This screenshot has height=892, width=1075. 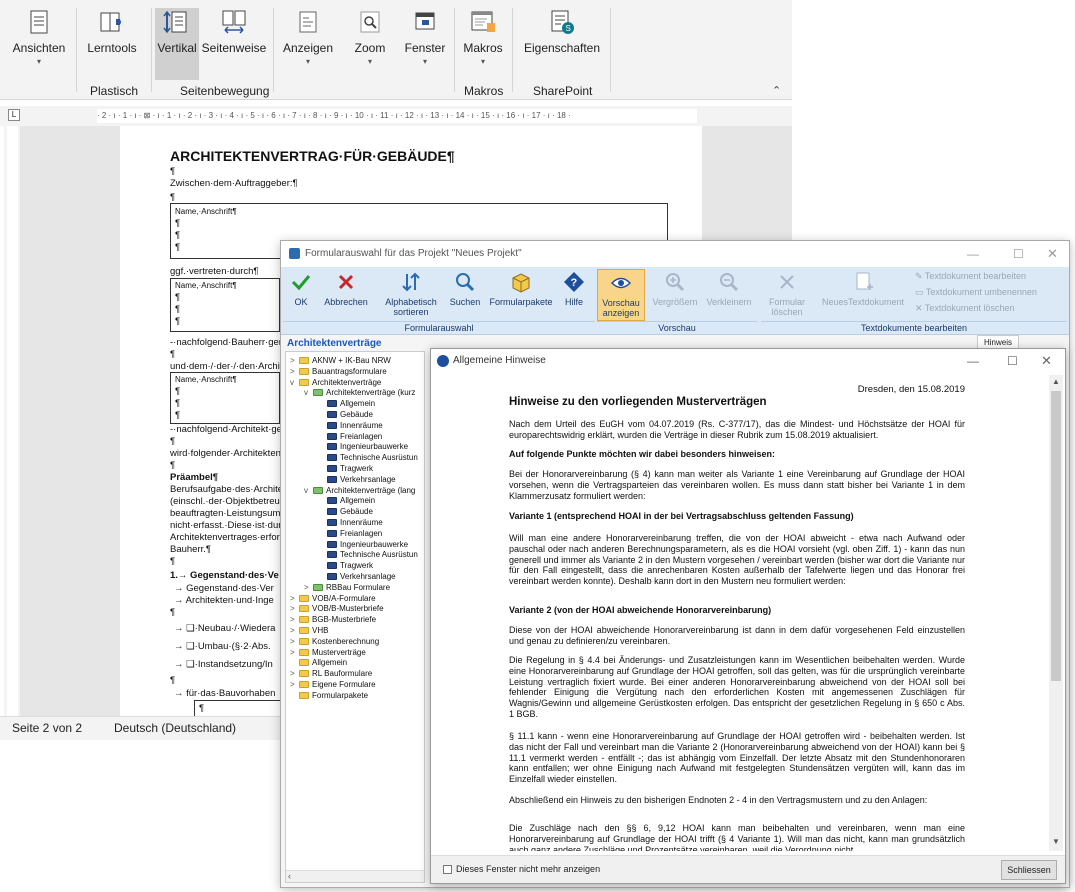 I want to click on tab-stop-selector-icon: L, so click(x=14, y=115).